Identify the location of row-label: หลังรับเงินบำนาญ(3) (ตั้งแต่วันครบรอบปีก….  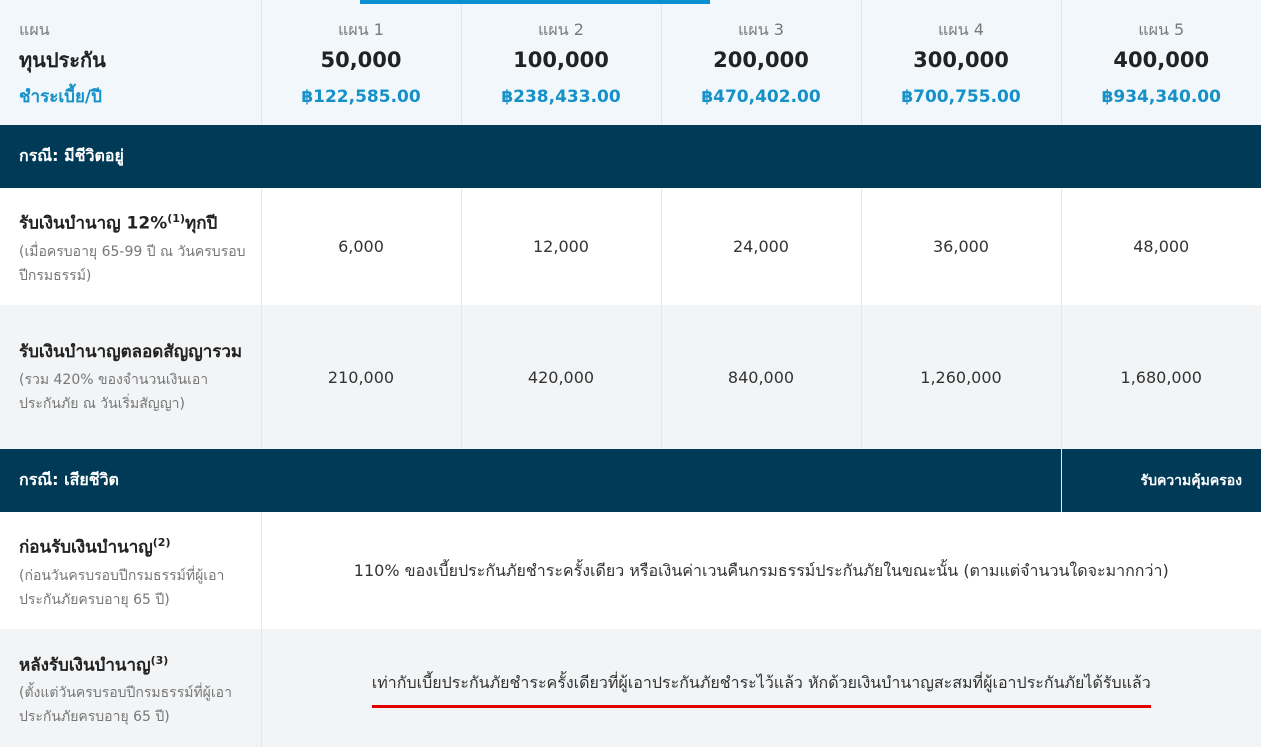
(131, 688).